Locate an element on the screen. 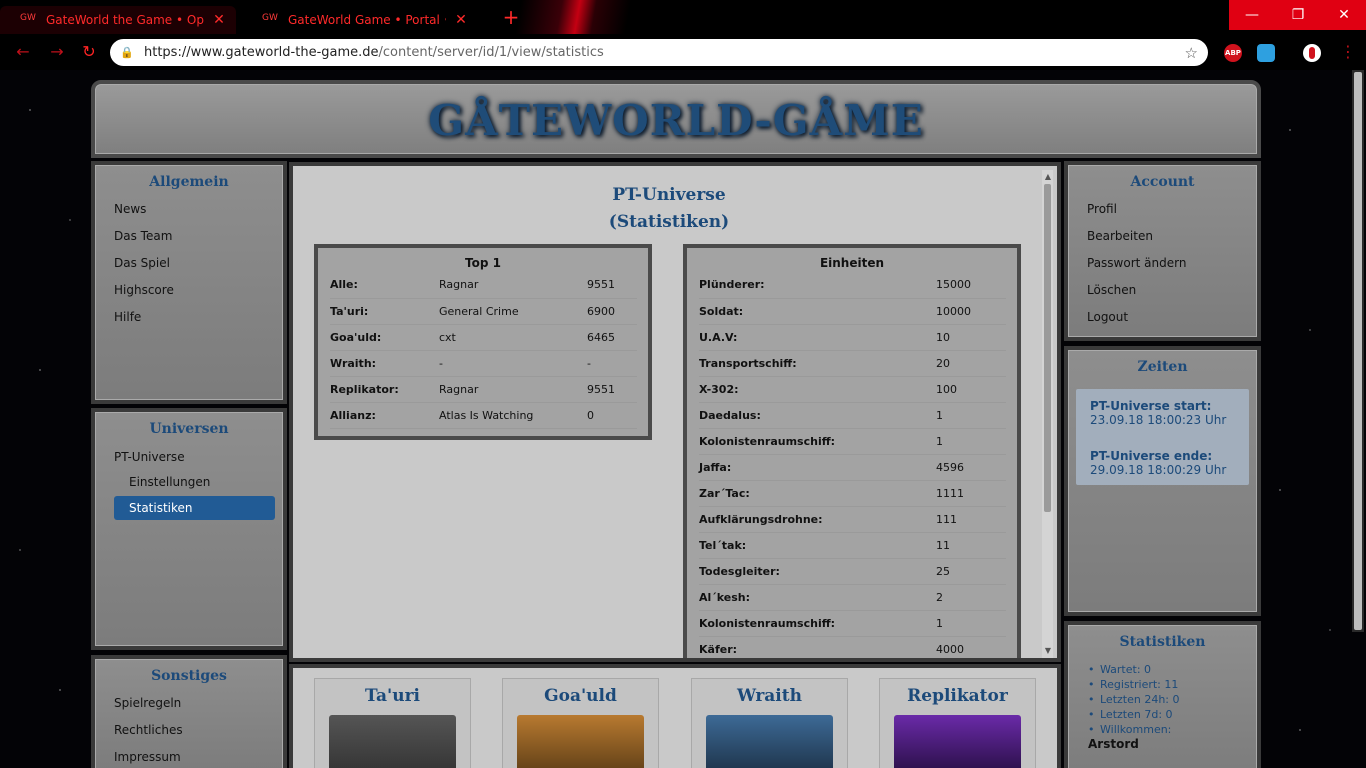 The image size is (1366, 768). unit-count: 2 is located at coordinates (971, 597).